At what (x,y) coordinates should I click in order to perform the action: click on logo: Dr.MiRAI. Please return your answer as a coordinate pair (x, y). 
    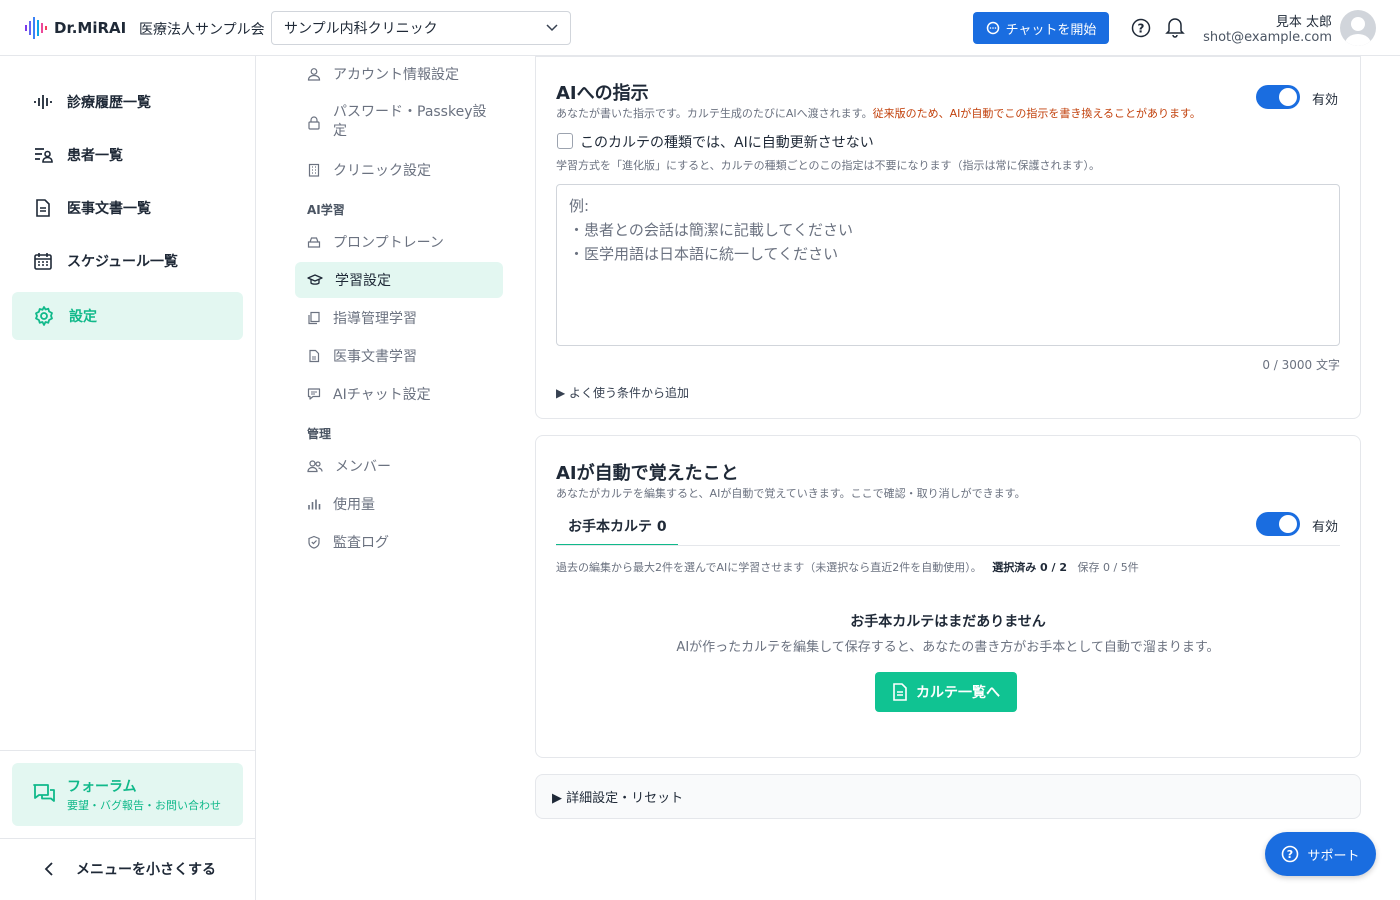
    Looking at the image, I should click on (75, 28).